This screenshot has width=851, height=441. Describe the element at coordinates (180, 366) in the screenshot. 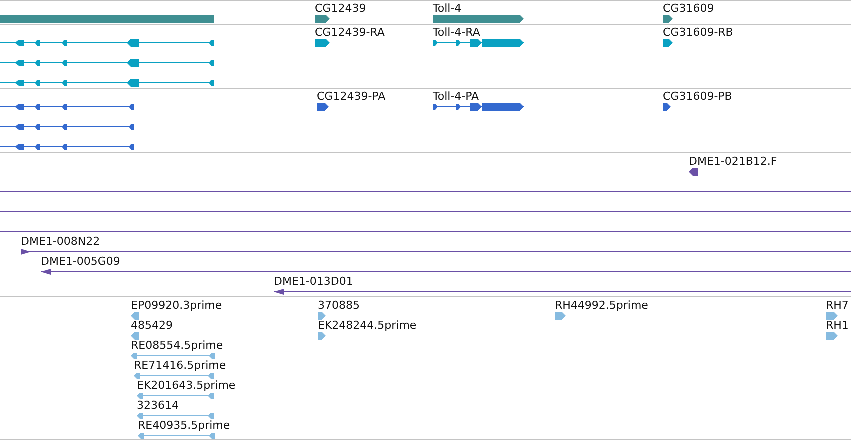

I see `feature-label: RE71416.5prime` at that location.